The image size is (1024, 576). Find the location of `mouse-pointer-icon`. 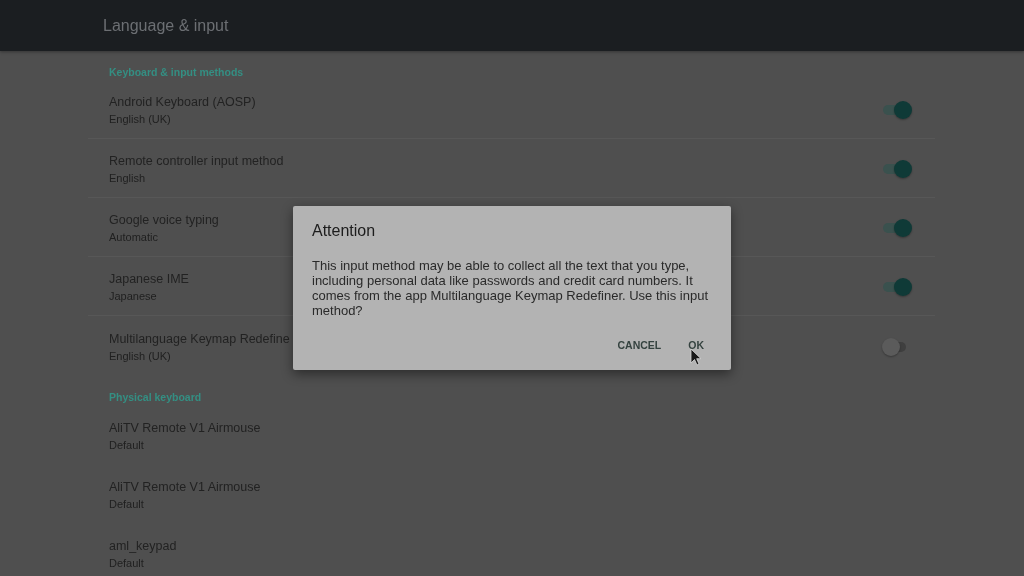

mouse-pointer-icon is located at coordinates (696, 357).